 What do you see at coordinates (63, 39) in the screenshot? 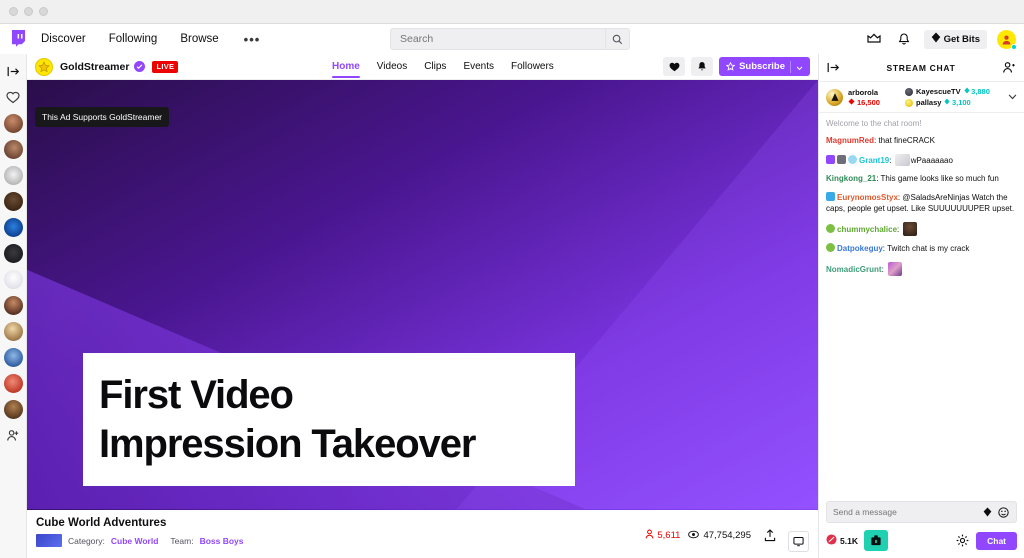
I see `nav-link-discover: Discover` at bounding box center [63, 39].